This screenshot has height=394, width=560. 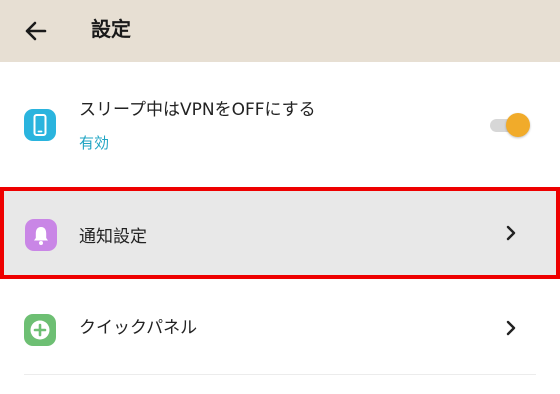 What do you see at coordinates (197, 110) in the screenshot?
I see `setting-label: スリープ中はVPNをOFFにする` at bounding box center [197, 110].